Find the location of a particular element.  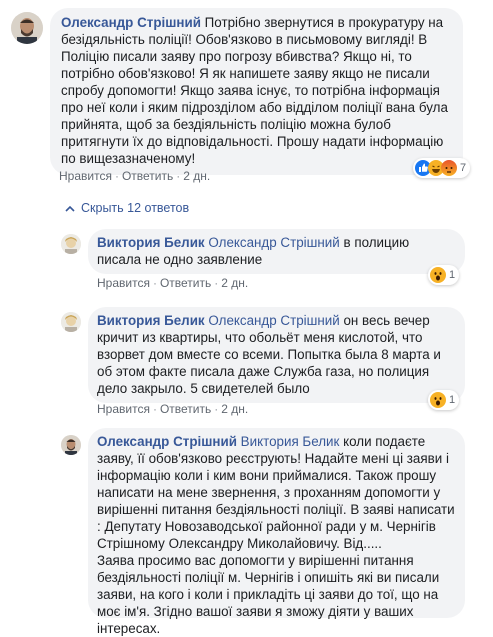

hide-replies-toggle: Скрыть 12 ответов is located at coordinates (127, 208).